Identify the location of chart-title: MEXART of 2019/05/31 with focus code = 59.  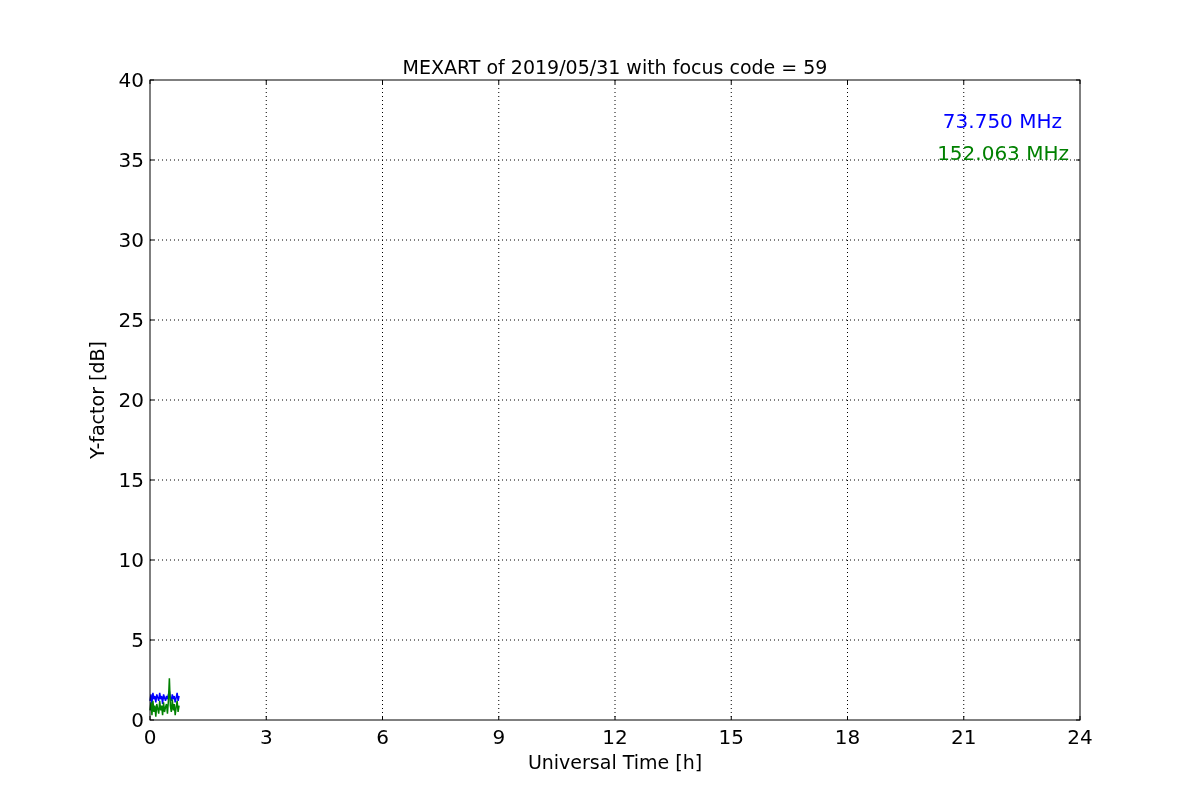
(615, 67).